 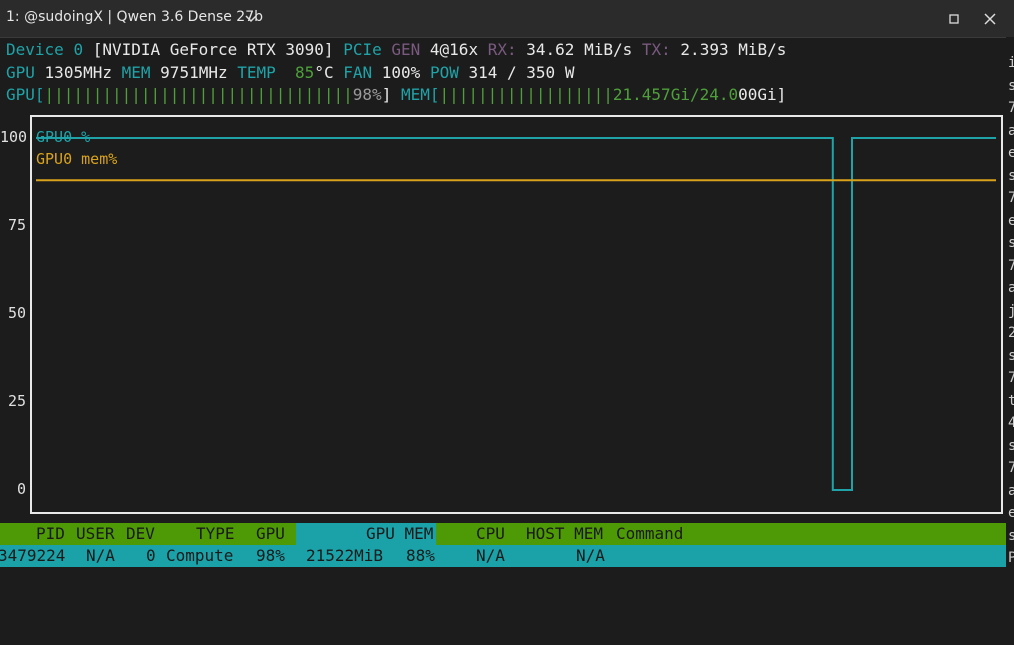 What do you see at coordinates (490, 534) in the screenshot?
I see `header-cpu: CPU` at bounding box center [490, 534].